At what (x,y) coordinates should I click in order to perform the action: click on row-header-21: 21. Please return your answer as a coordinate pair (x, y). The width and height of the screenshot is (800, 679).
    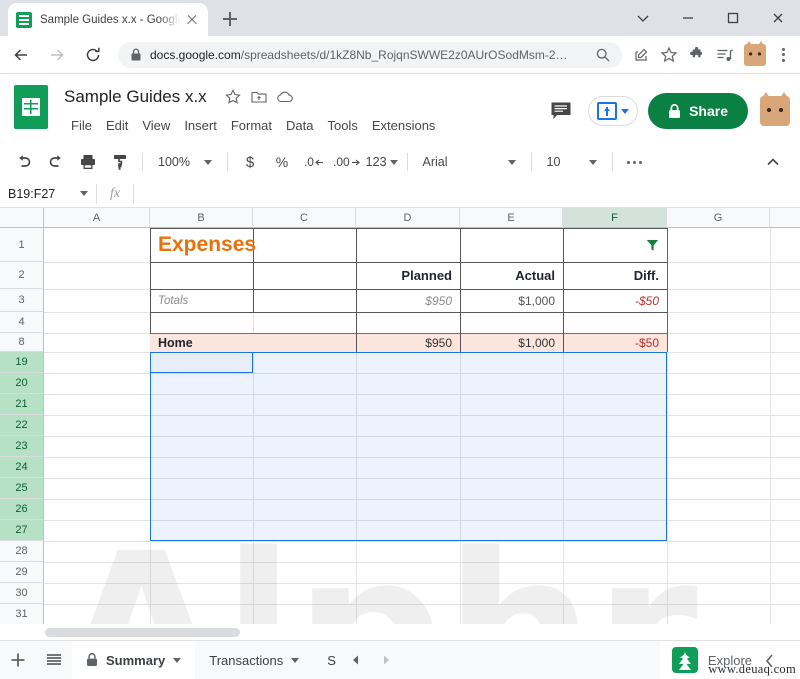
    Looking at the image, I should click on (22, 404).